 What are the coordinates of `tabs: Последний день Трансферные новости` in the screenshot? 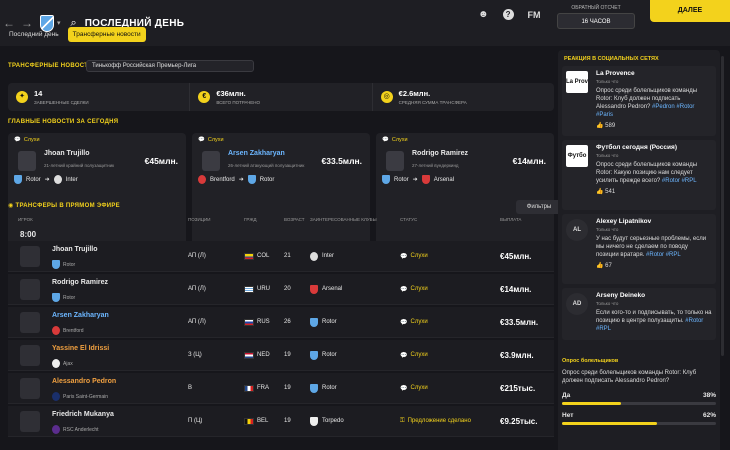 It's located at (75, 34).